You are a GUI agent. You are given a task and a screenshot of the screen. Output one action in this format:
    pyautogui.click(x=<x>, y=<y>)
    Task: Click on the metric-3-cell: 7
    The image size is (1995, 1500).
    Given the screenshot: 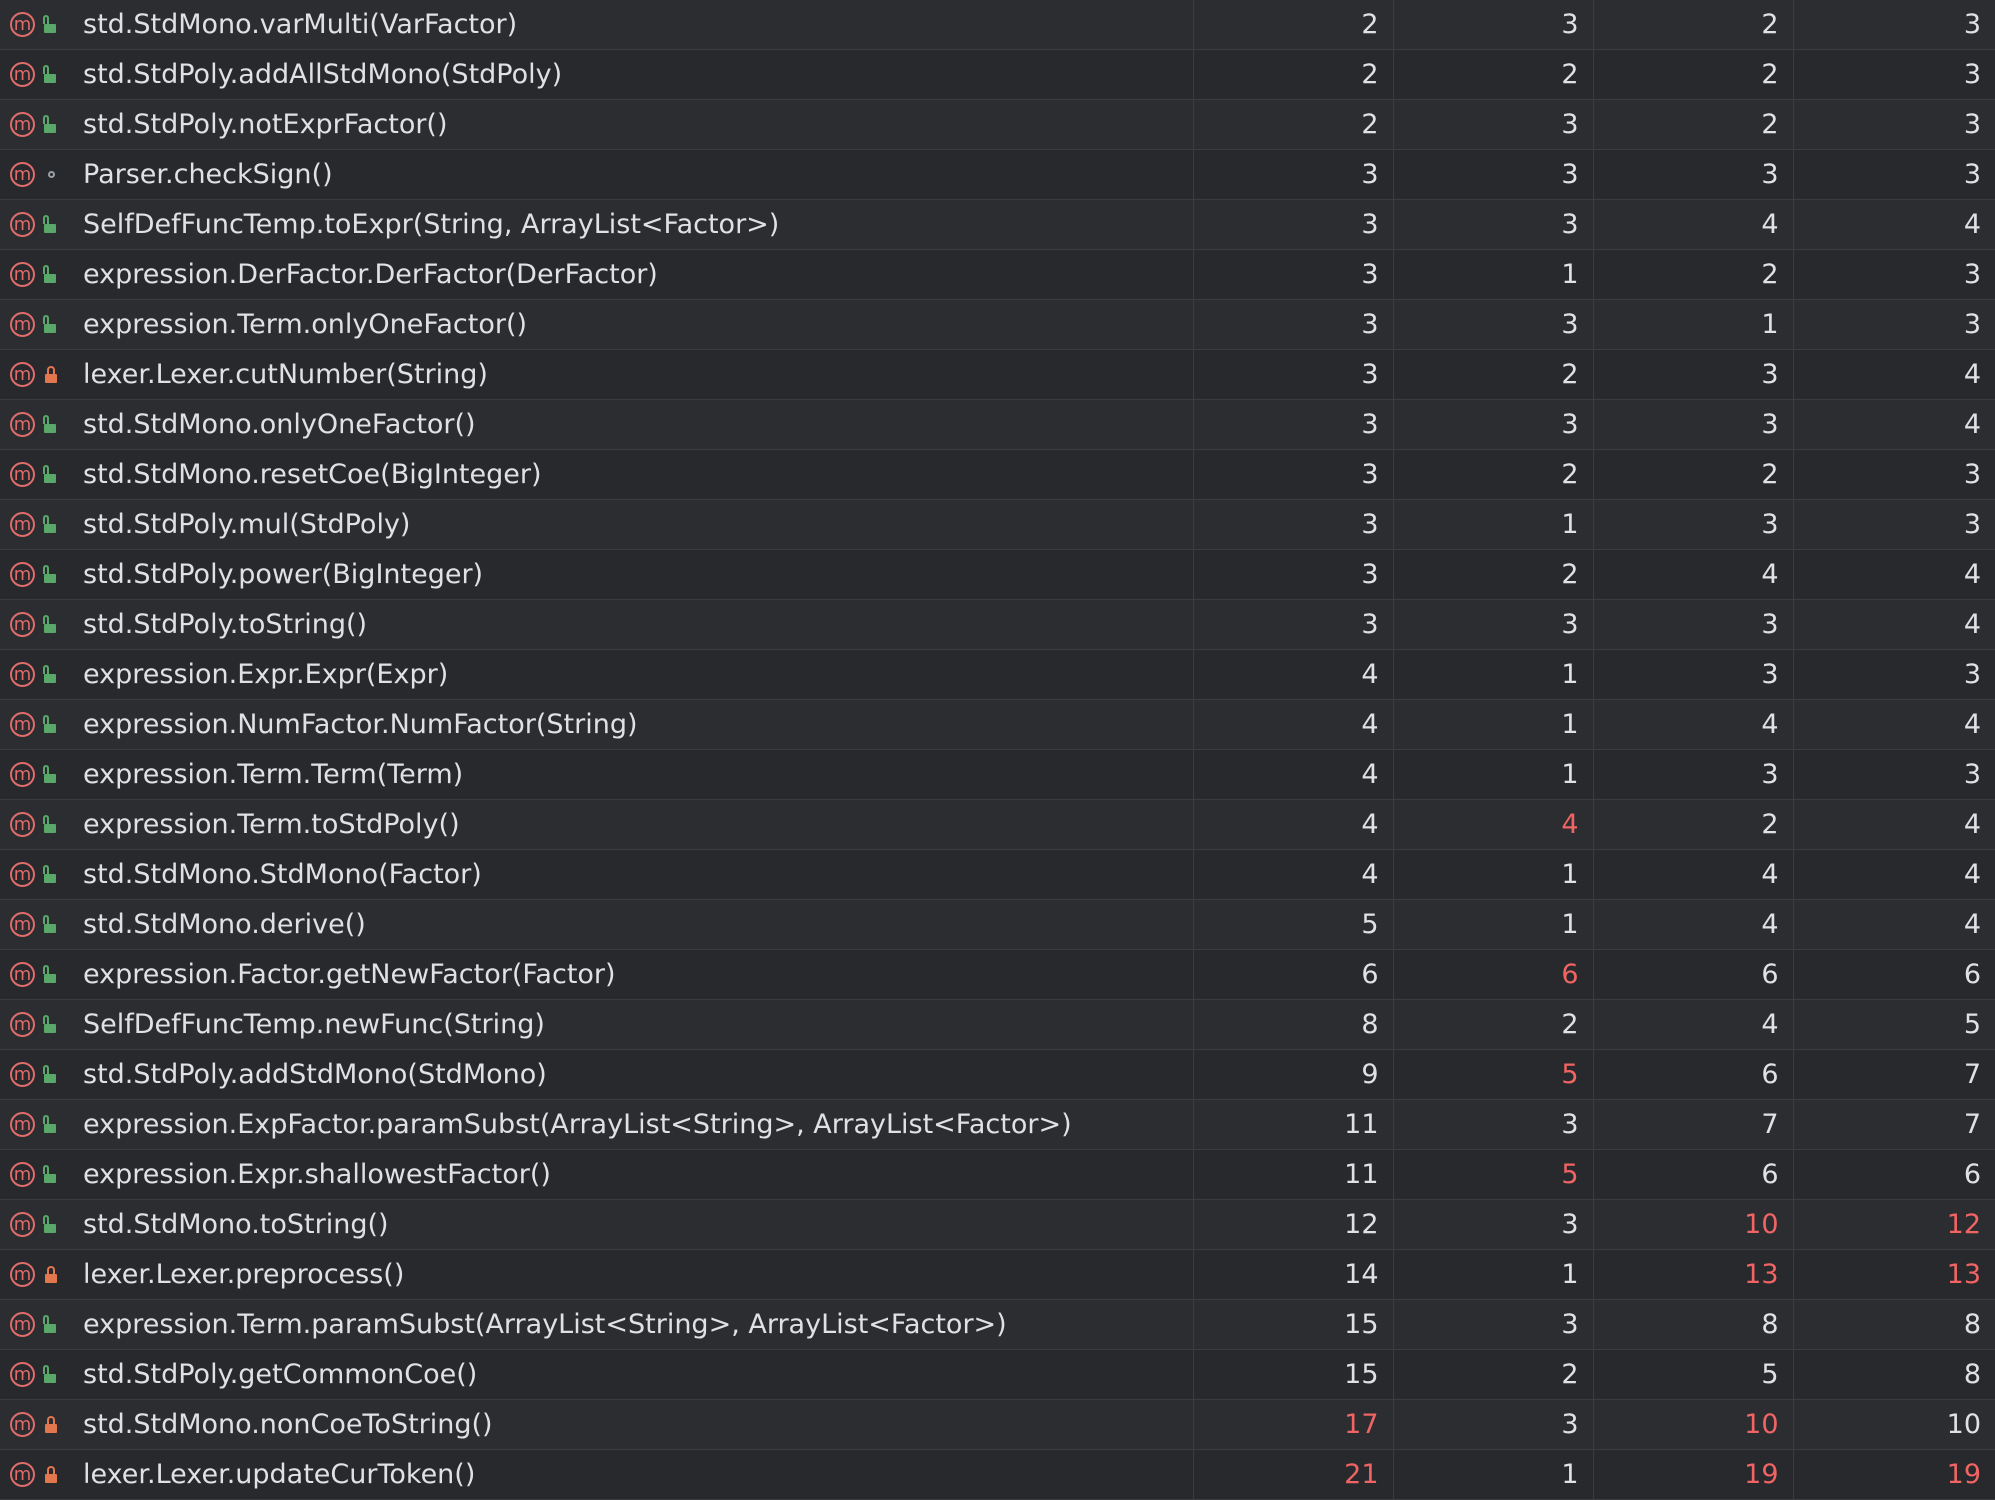 What is the action you would take?
    pyautogui.click(x=1692, y=1124)
    